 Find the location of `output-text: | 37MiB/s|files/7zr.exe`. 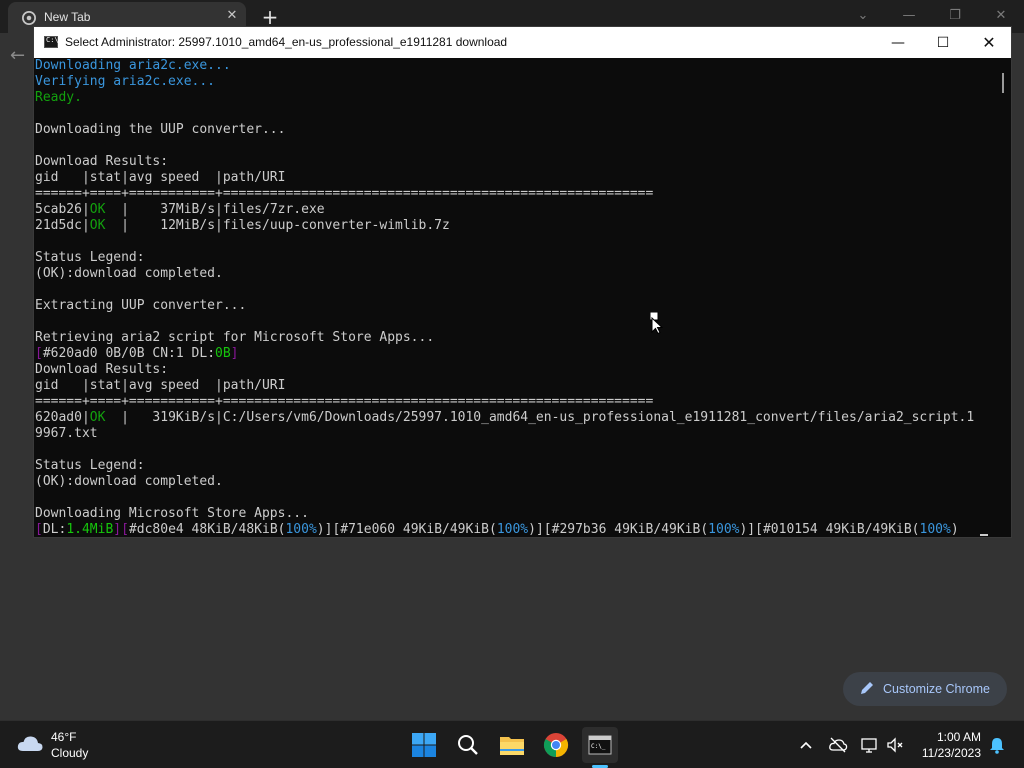

output-text: | 37MiB/s|files/7zr.exe is located at coordinates (215, 209).